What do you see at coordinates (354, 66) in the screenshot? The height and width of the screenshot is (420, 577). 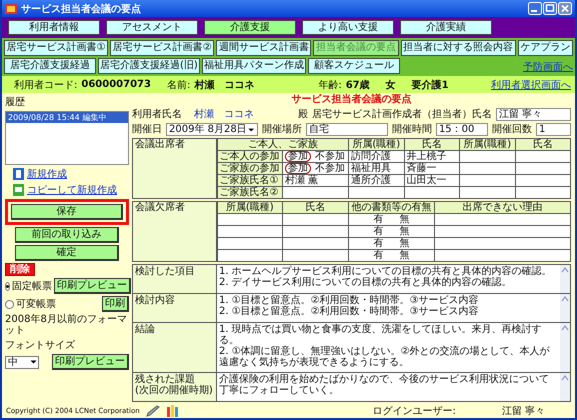 I see `sub-tab: 顧客スケジュール` at bounding box center [354, 66].